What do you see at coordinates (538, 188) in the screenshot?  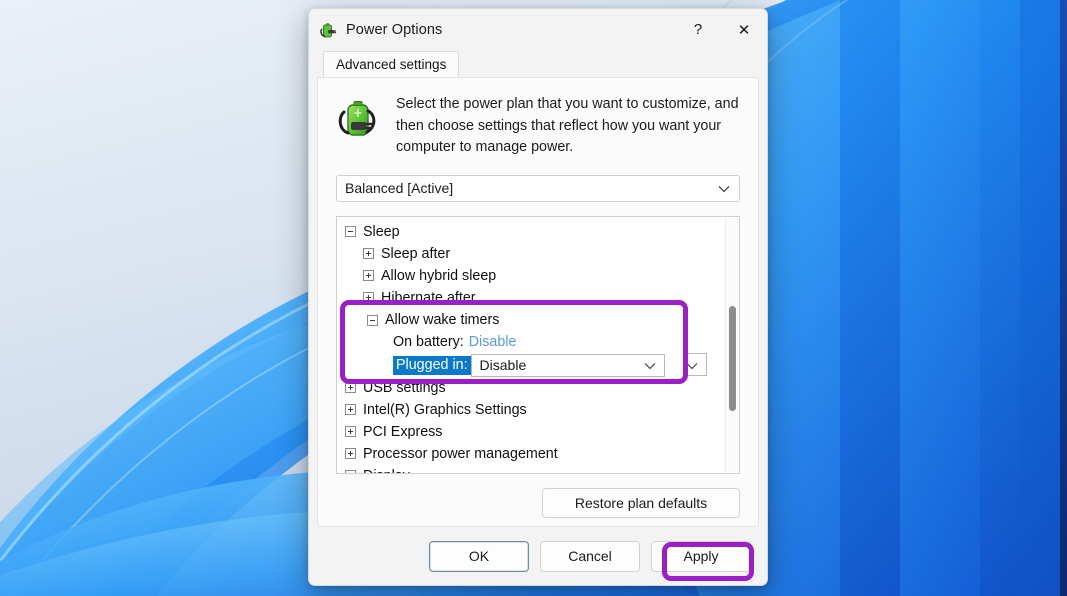 I see `power-plan-select: Balanced [Active]` at bounding box center [538, 188].